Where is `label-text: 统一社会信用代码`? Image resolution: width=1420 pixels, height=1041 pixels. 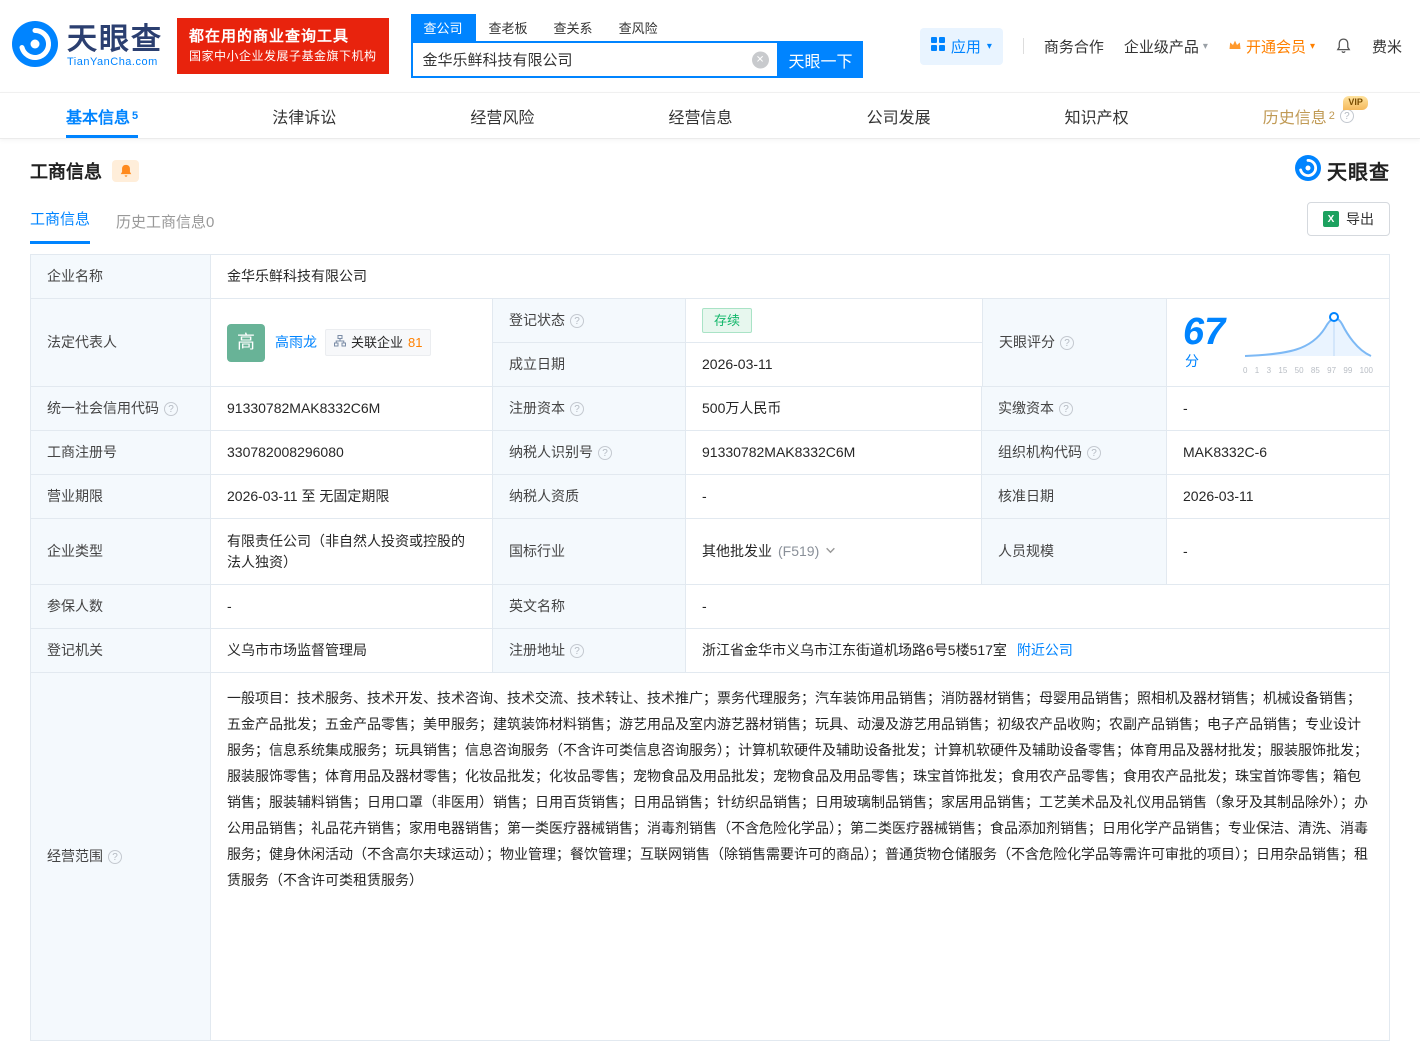
label-text: 统一社会信用代码 is located at coordinates (103, 408).